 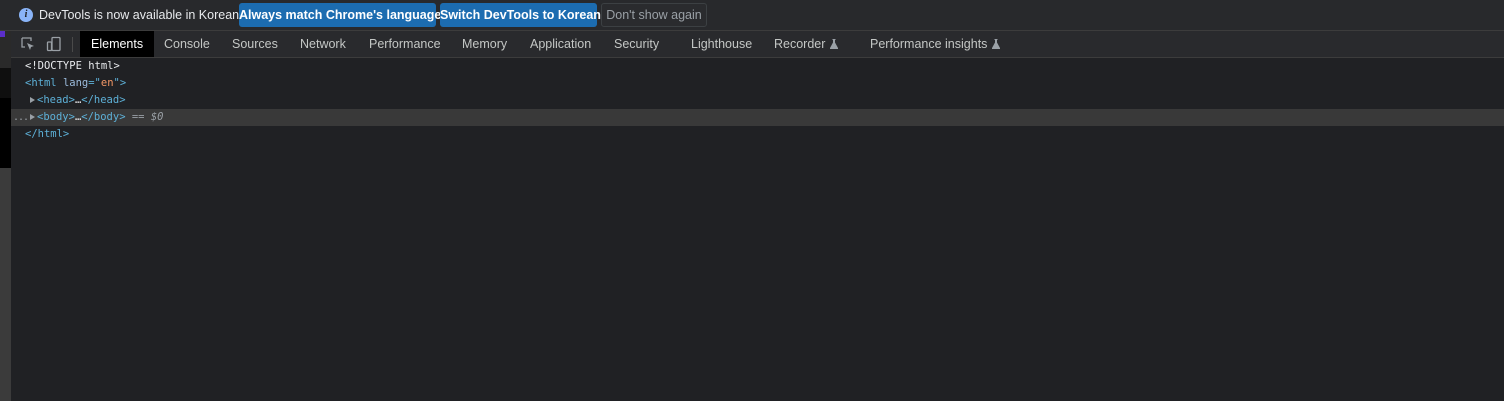 I want to click on html-open-tag: <html, so click(x=41, y=83).